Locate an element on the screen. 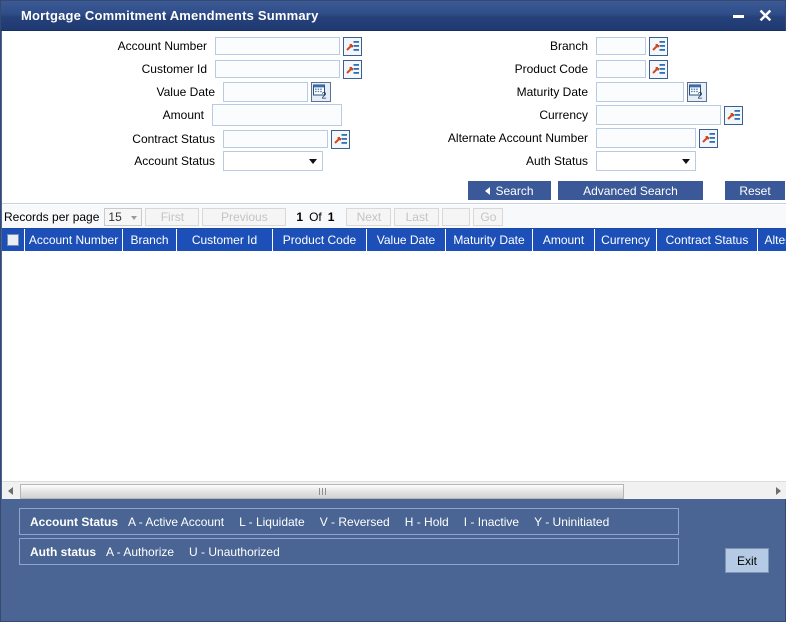  field-amount: Amount is located at coordinates (172, 115).